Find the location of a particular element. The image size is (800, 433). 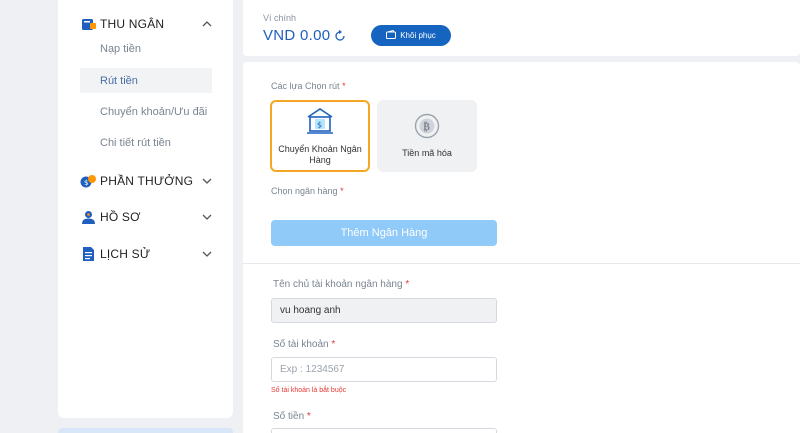

option-crypto: ₿ Tiền mã hóa is located at coordinates (427, 136).